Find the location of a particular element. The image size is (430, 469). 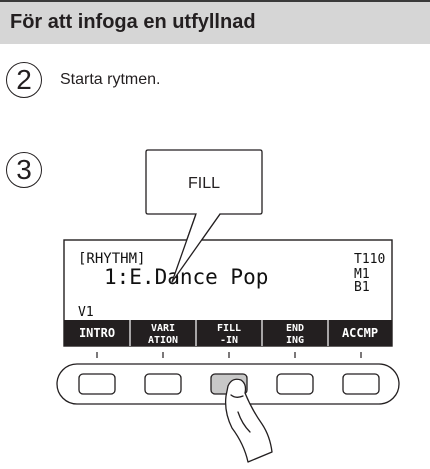

lcd-soft-button-ending: END ING is located at coordinates (295, 334).